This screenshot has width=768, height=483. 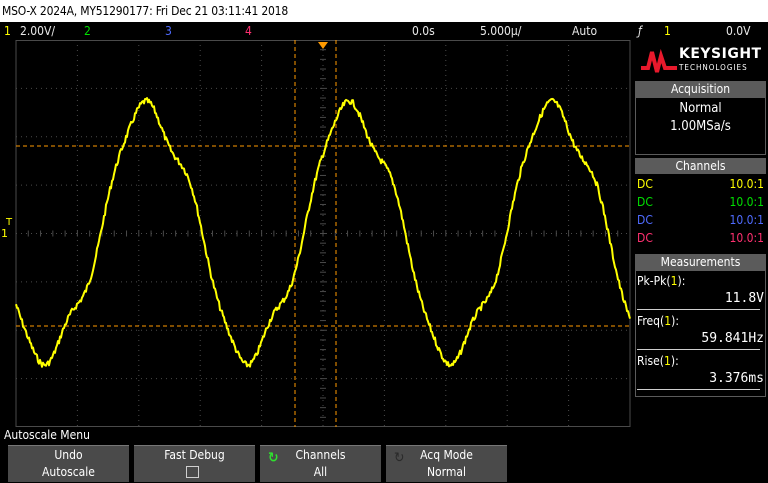 What do you see at coordinates (323, 45) in the screenshot?
I see `trigger-position-marker` at bounding box center [323, 45].